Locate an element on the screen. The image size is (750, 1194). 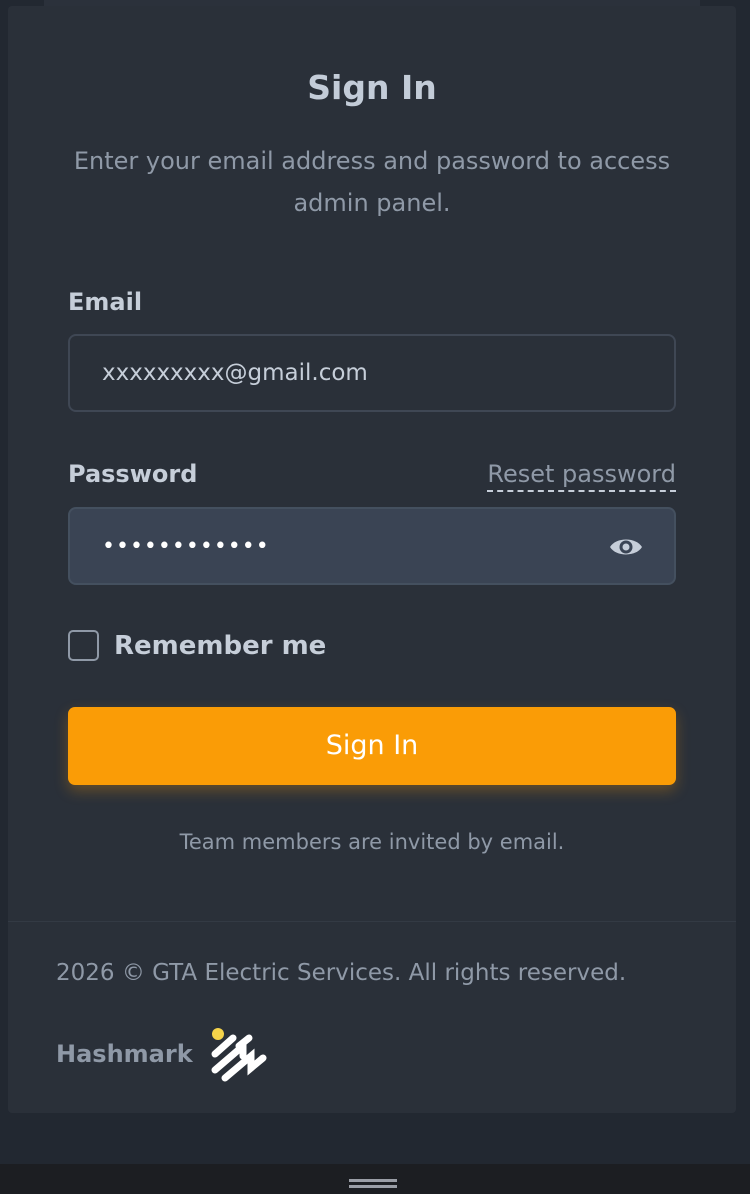
password-field: •••••••••••• is located at coordinates (372, 546).